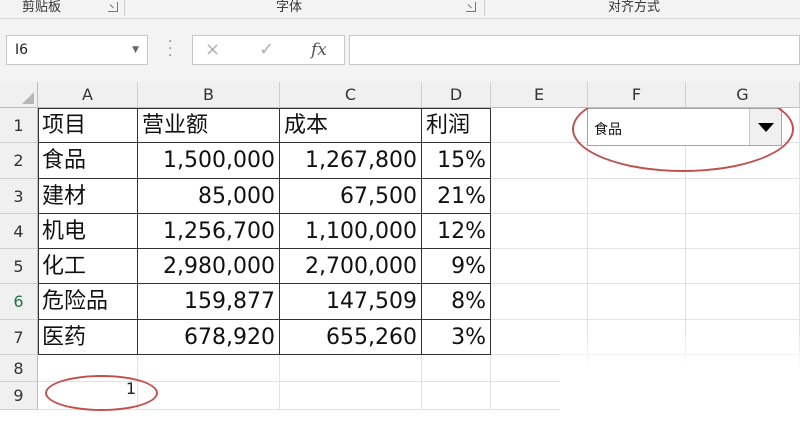 The height and width of the screenshot is (428, 800). Describe the element at coordinates (456, 161) in the screenshot. I see `cell-d2: 15%` at that location.